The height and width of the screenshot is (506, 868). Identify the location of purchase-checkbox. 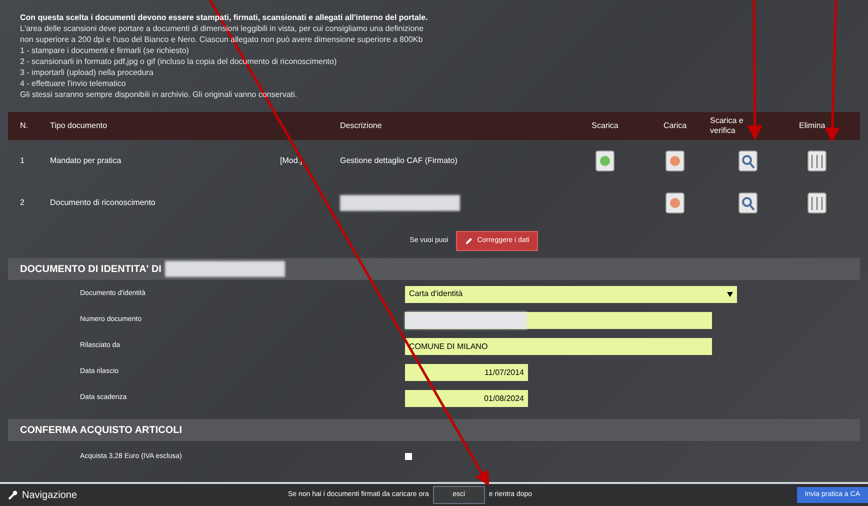
(408, 456).